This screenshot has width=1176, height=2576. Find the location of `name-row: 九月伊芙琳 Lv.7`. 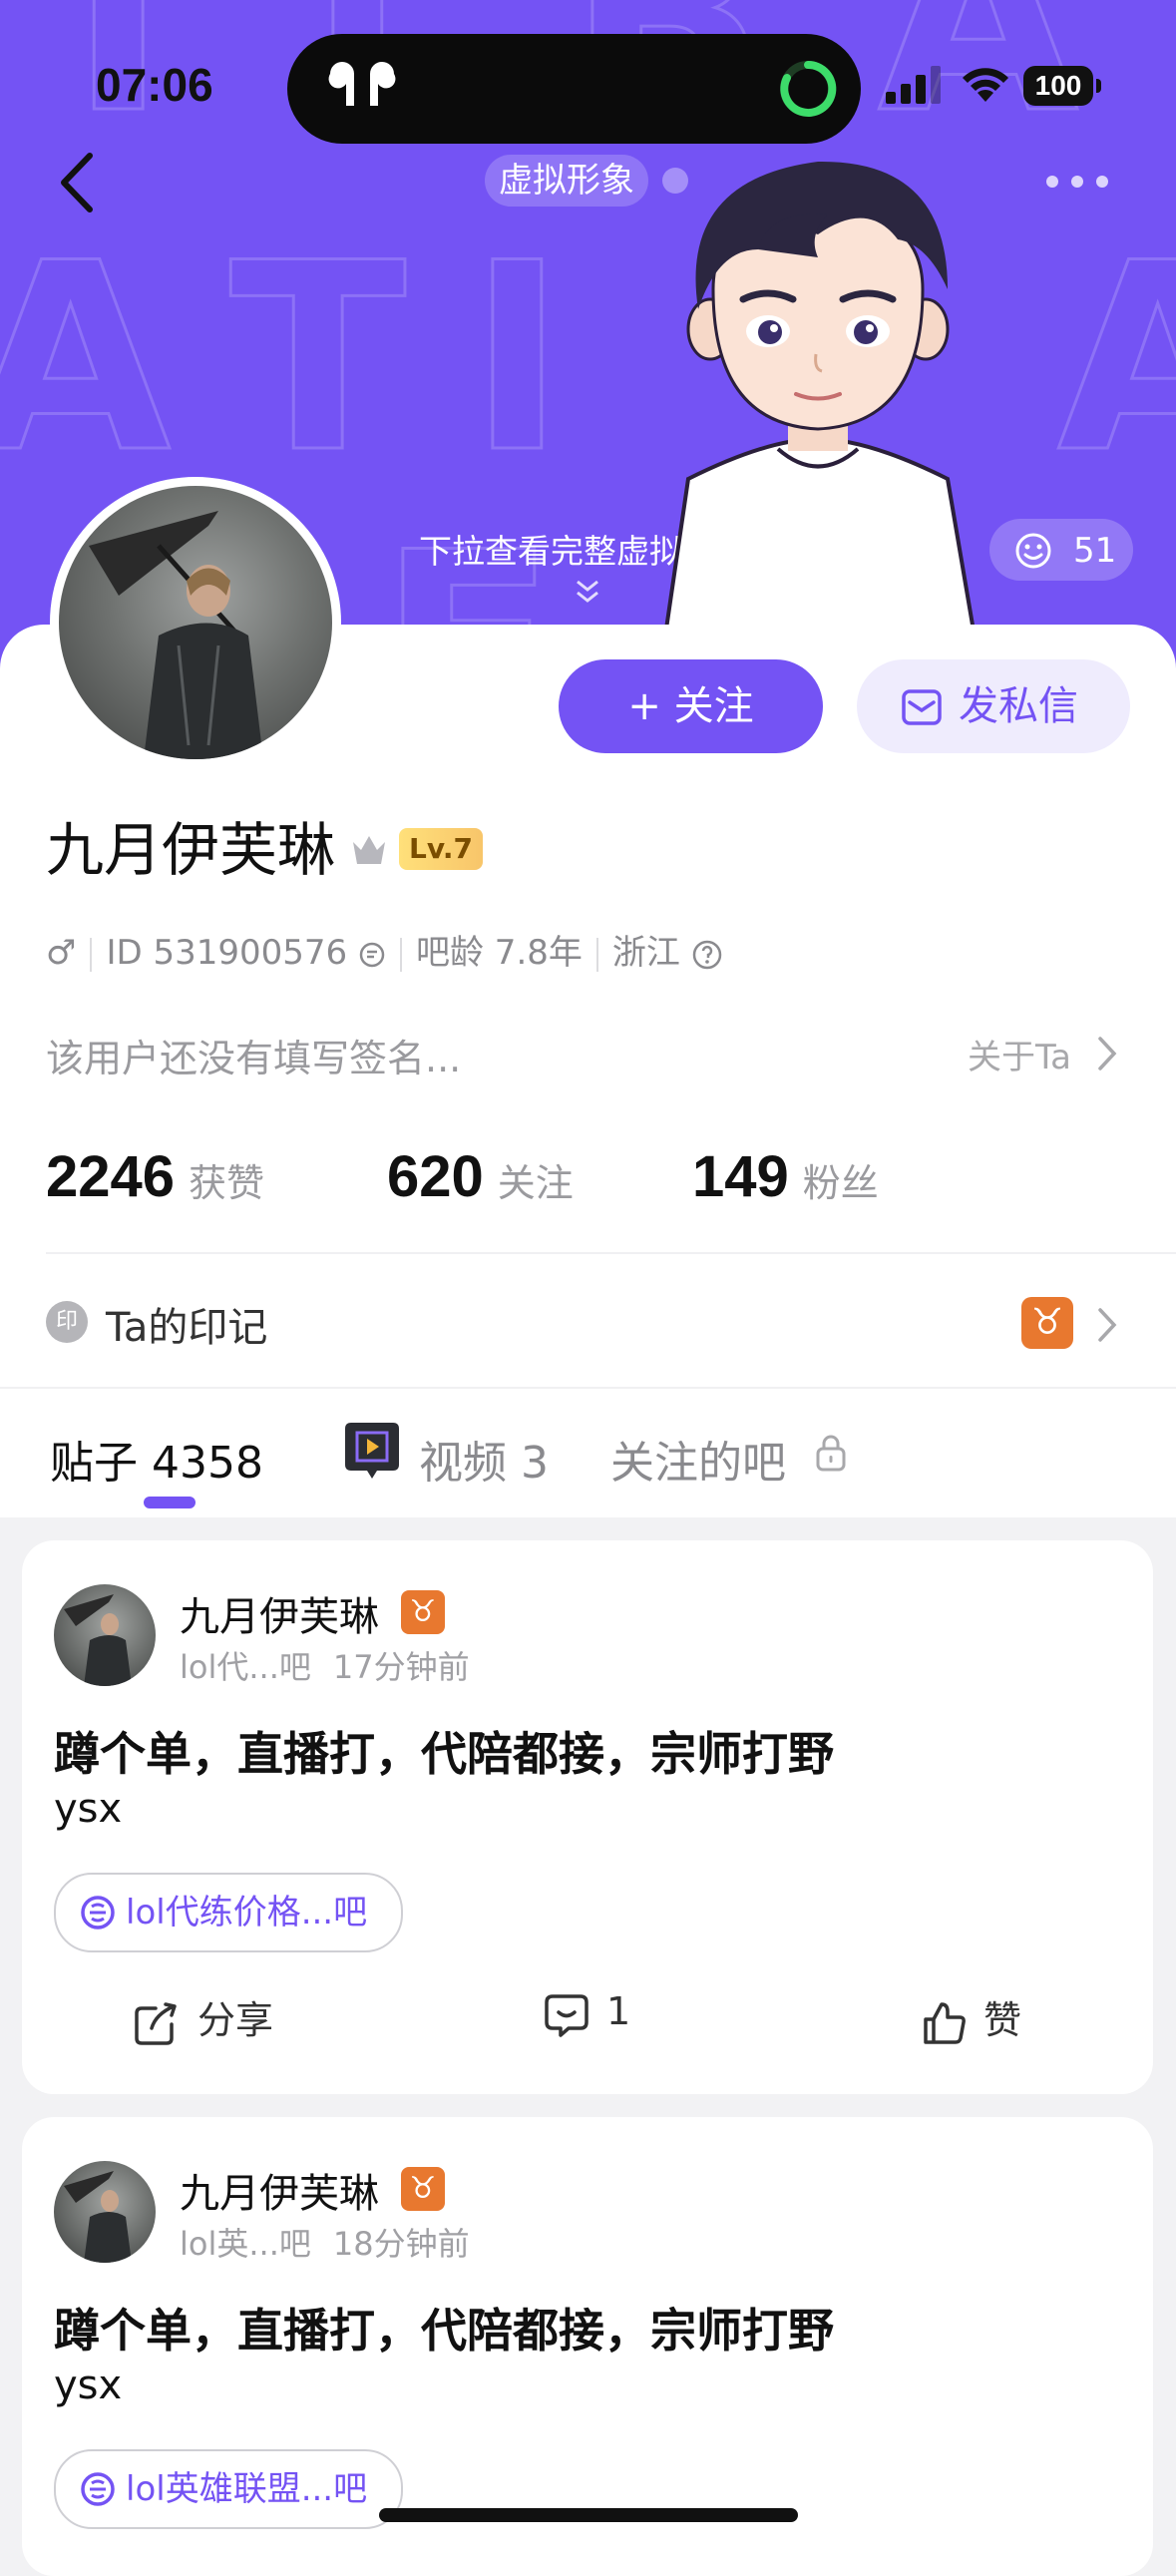

name-row: 九月伊芙琳 Lv.7 is located at coordinates (265, 850).